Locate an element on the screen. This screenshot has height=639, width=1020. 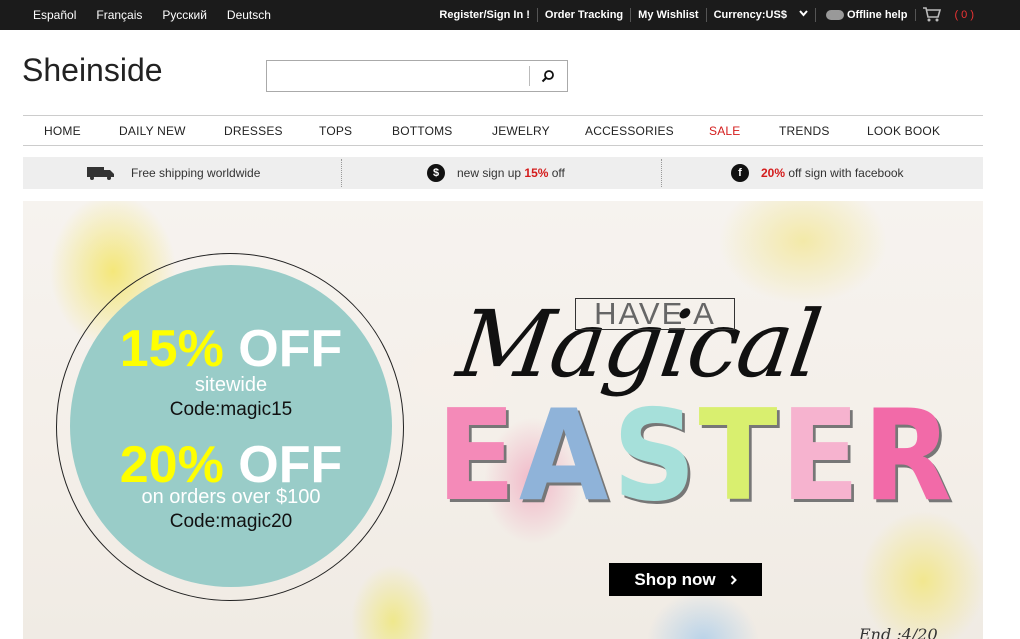
offline-help-link: Offline help is located at coordinates (866, 15).